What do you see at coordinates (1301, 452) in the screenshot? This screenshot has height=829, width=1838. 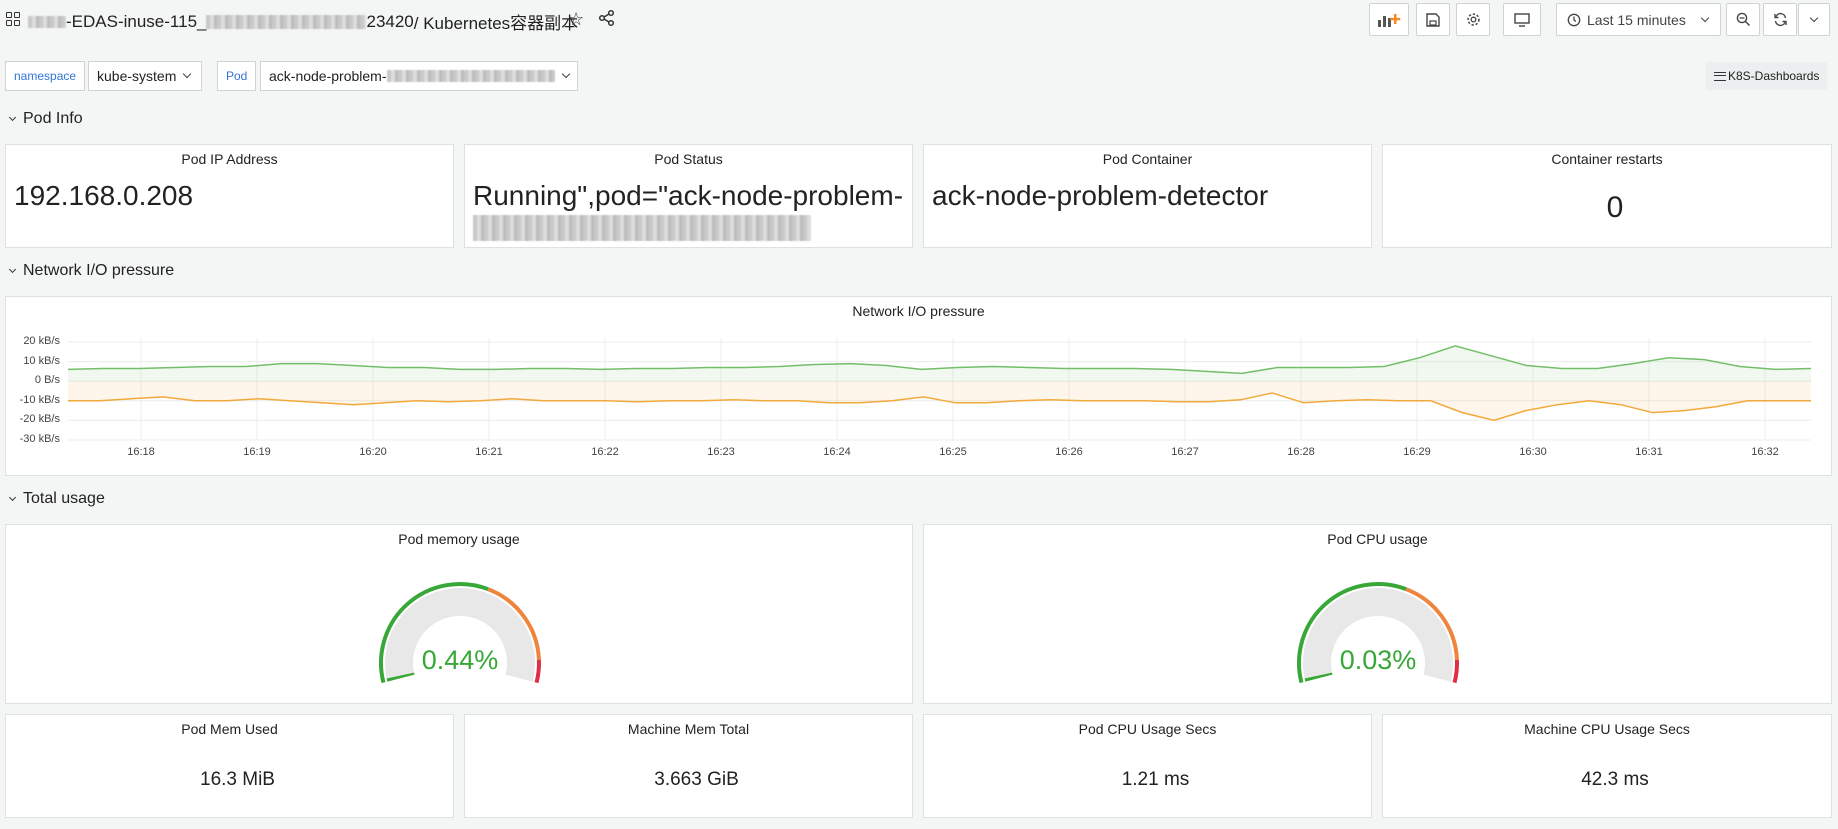 I see `x-tick-label: 16:28` at bounding box center [1301, 452].